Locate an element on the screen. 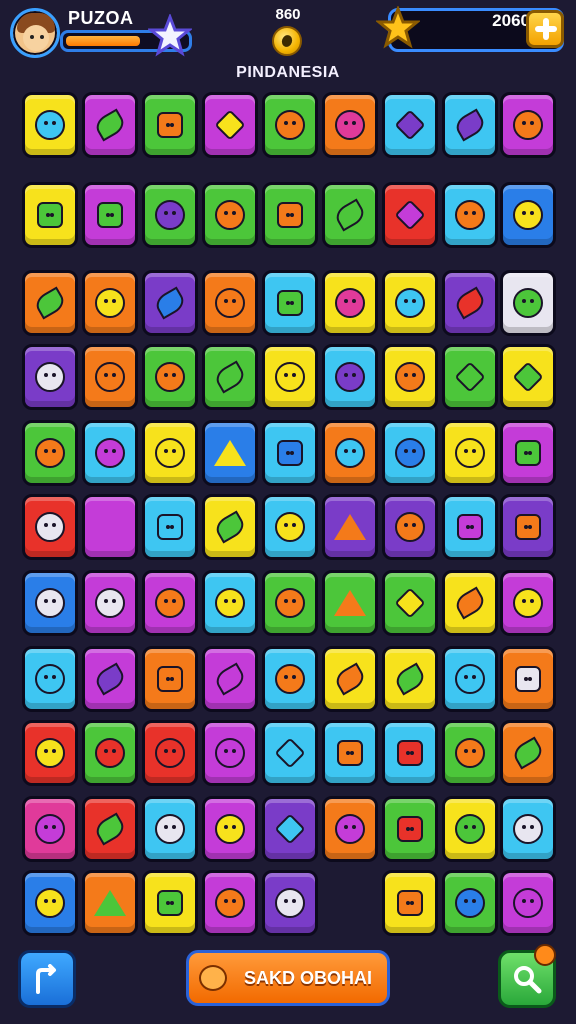 The image size is (576, 1024). main-action-button: SAKD OBOHAI is located at coordinates (288, 978).